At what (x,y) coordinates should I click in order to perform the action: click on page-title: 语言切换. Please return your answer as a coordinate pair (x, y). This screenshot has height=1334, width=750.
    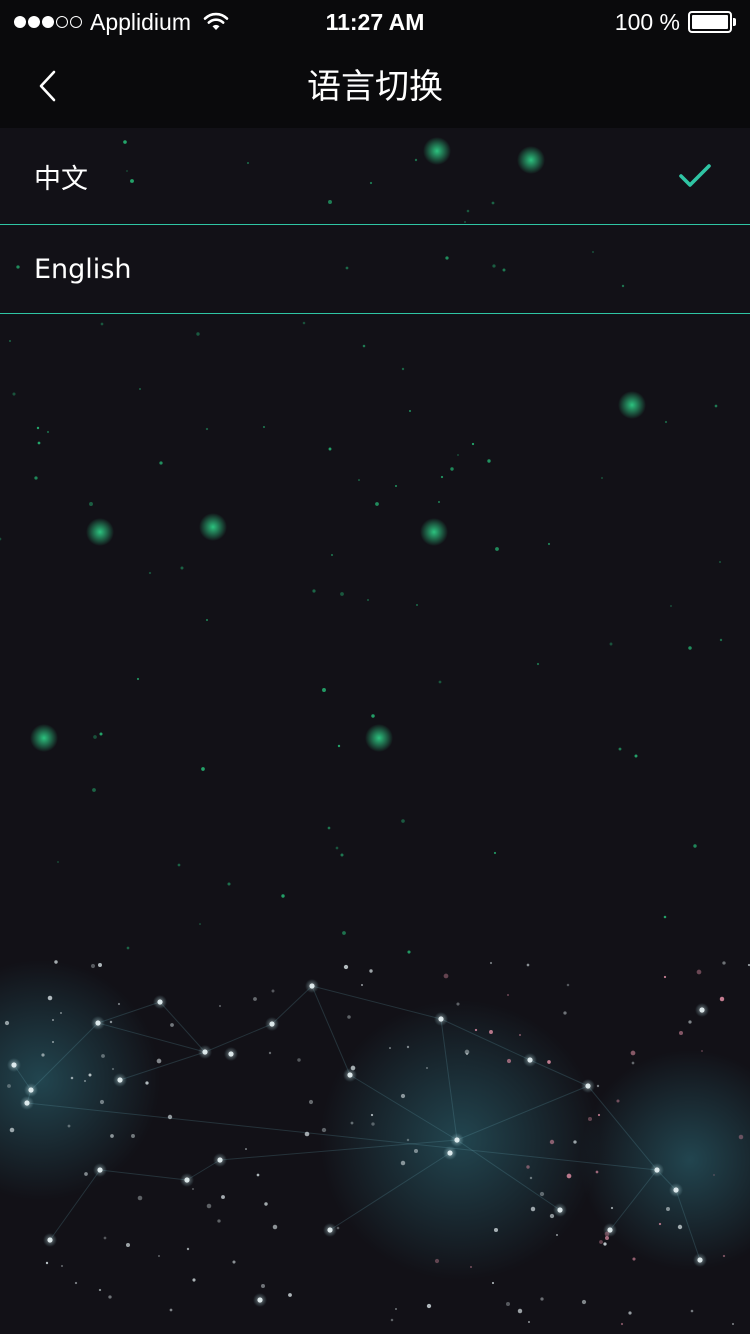
    Looking at the image, I should click on (375, 87).